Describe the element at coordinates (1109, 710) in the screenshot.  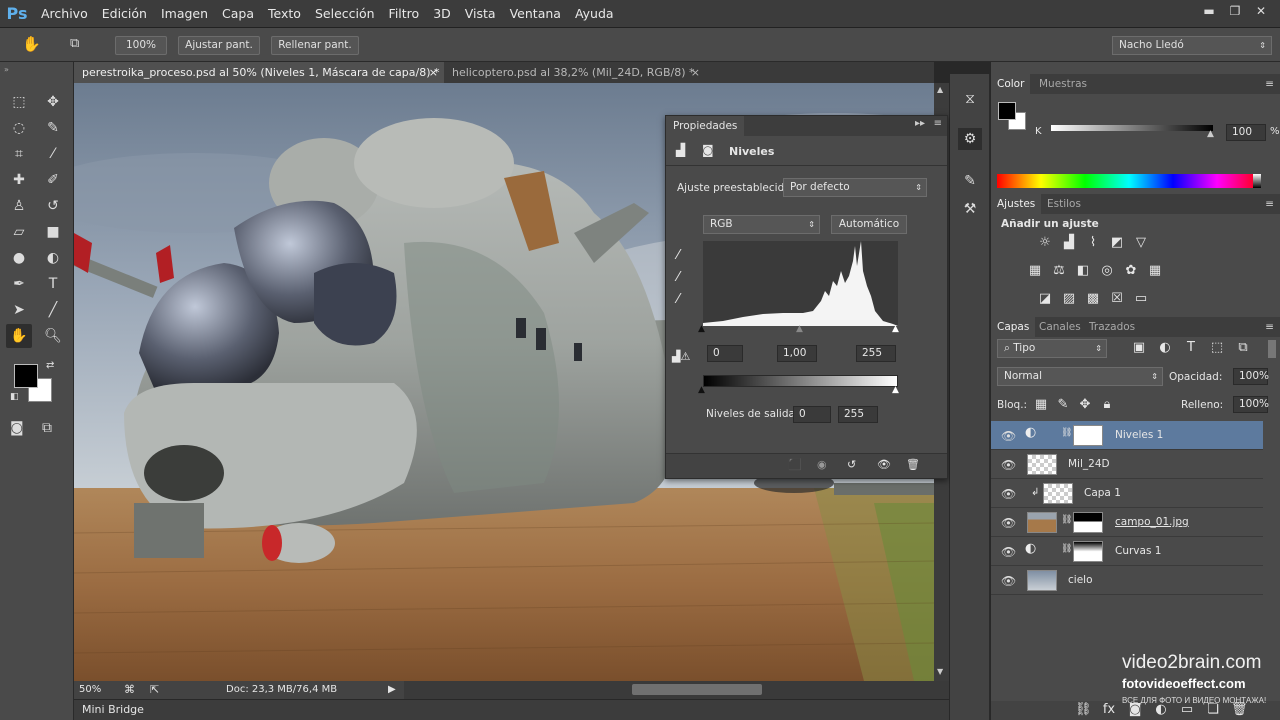
I see `fx-icon: fx` at that location.